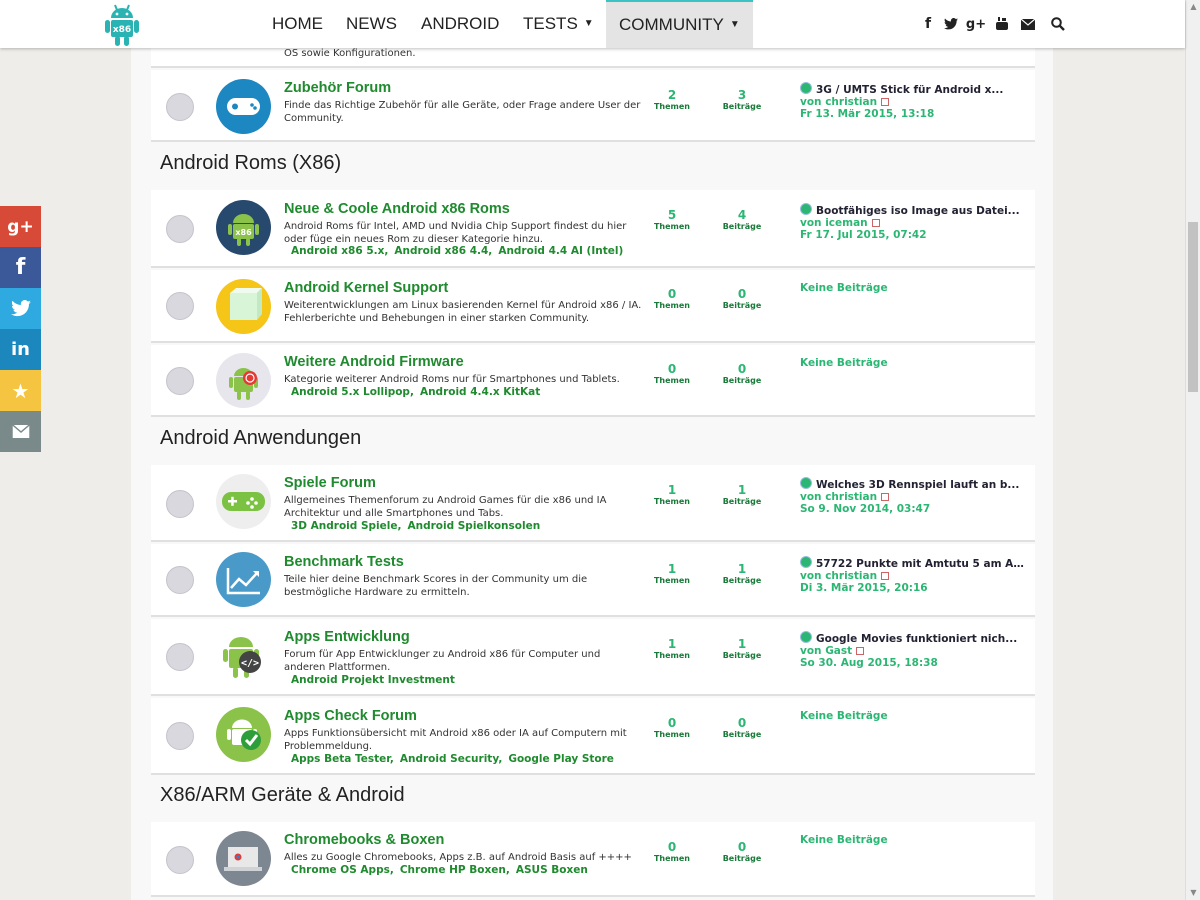 The width and height of the screenshot is (1200, 900). I want to click on nav-community: COMMUNITY ▼, so click(679, 24).